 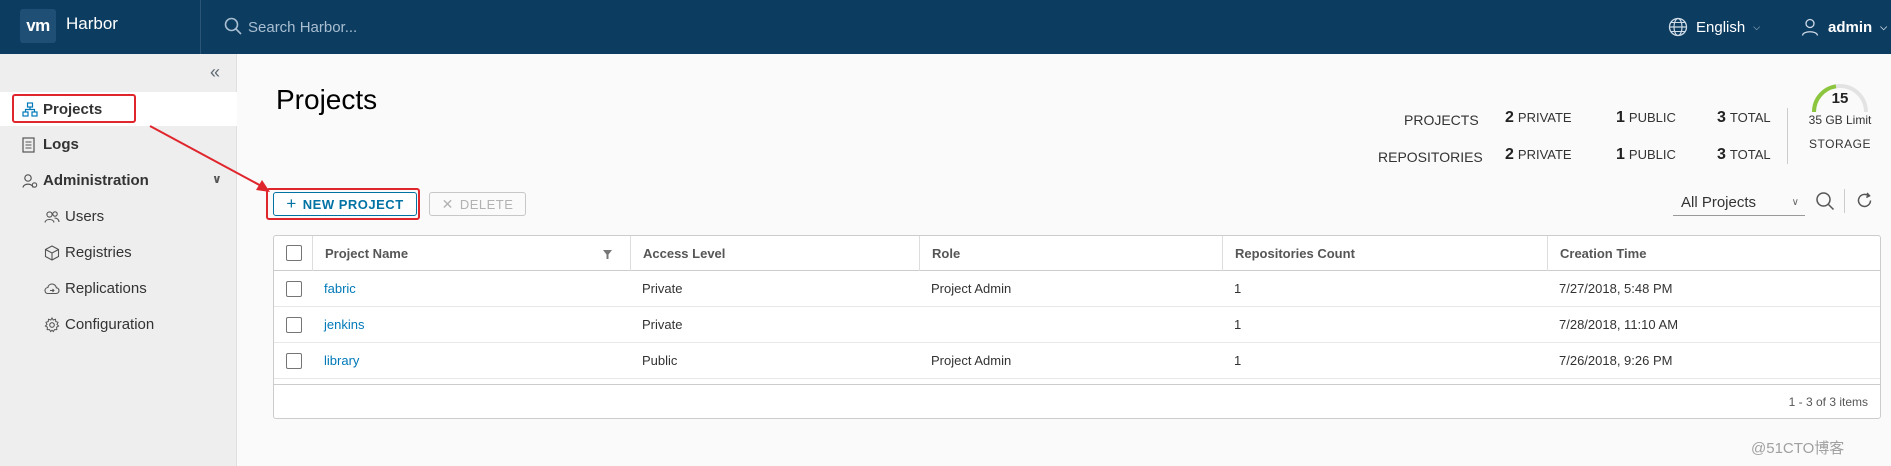 What do you see at coordinates (1844, 201) in the screenshot?
I see `toolbar-divider` at bounding box center [1844, 201].